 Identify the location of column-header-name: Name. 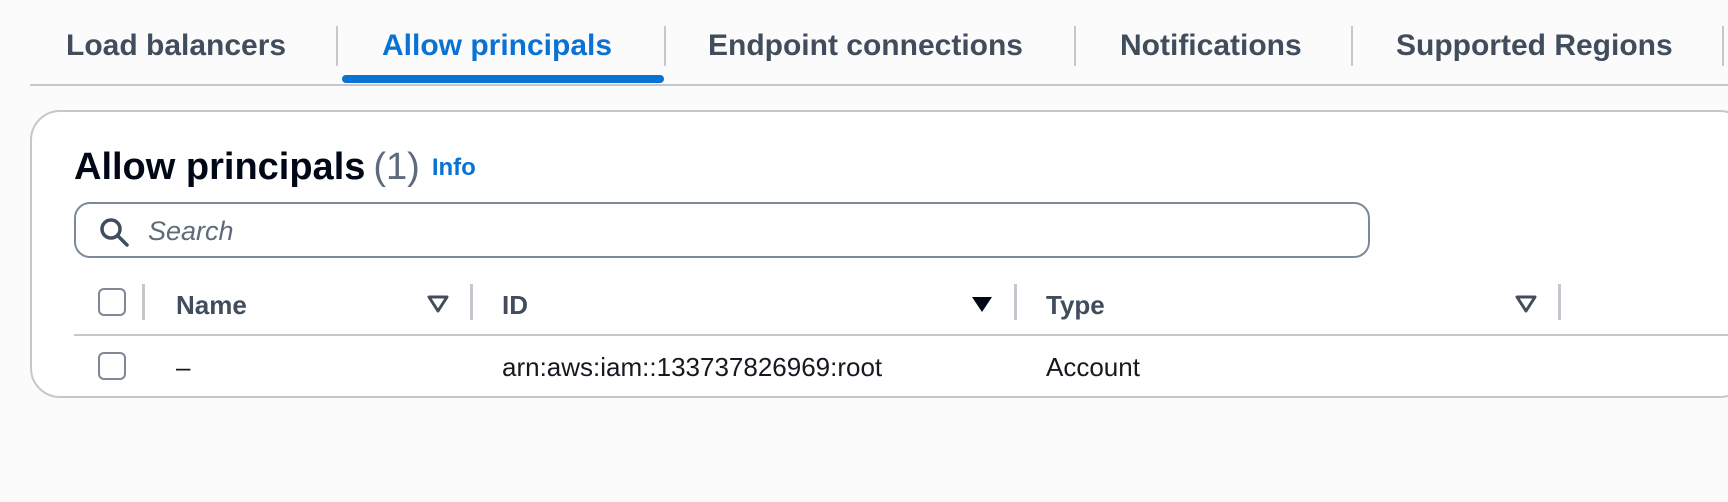
(211, 305).